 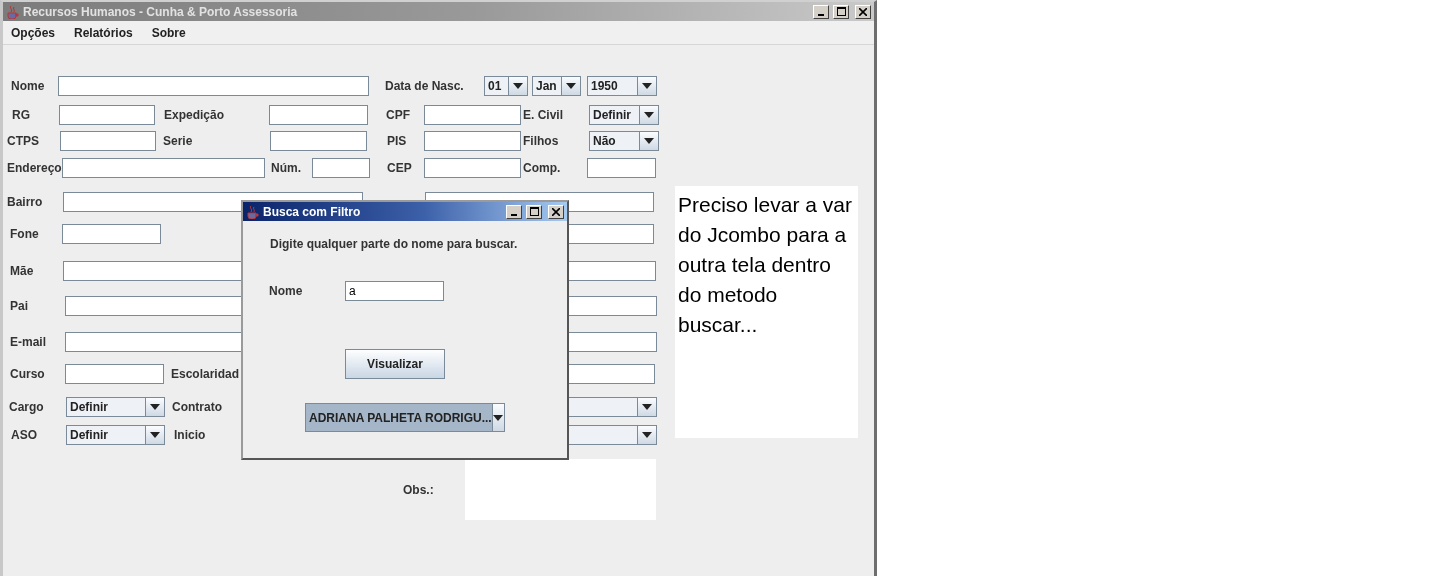 I want to click on field-label: Pai, so click(x=19, y=306).